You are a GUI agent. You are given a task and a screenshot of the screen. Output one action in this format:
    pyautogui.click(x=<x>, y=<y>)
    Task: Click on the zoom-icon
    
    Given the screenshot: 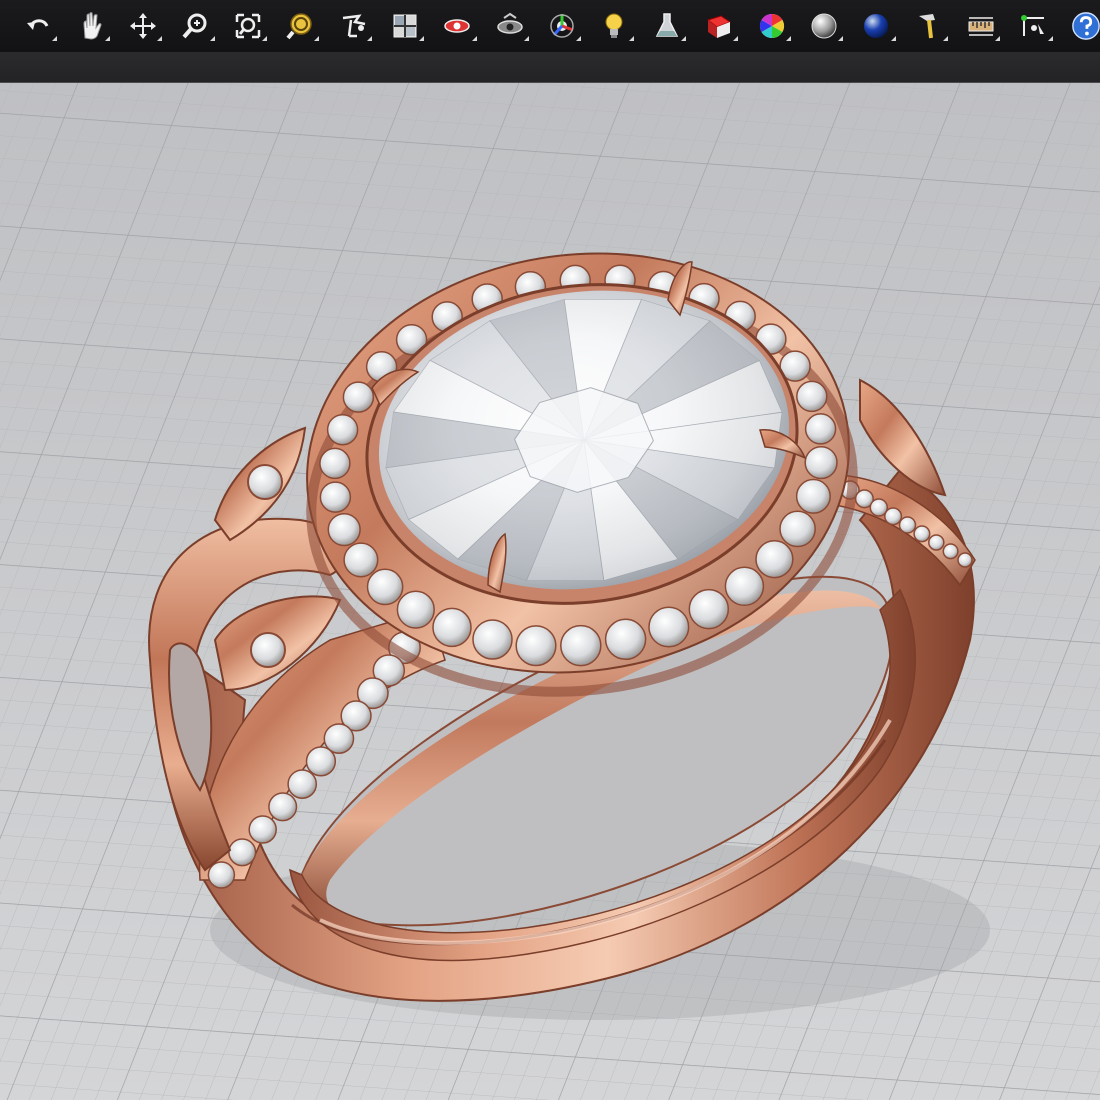 What is the action you would take?
    pyautogui.click(x=195, y=26)
    